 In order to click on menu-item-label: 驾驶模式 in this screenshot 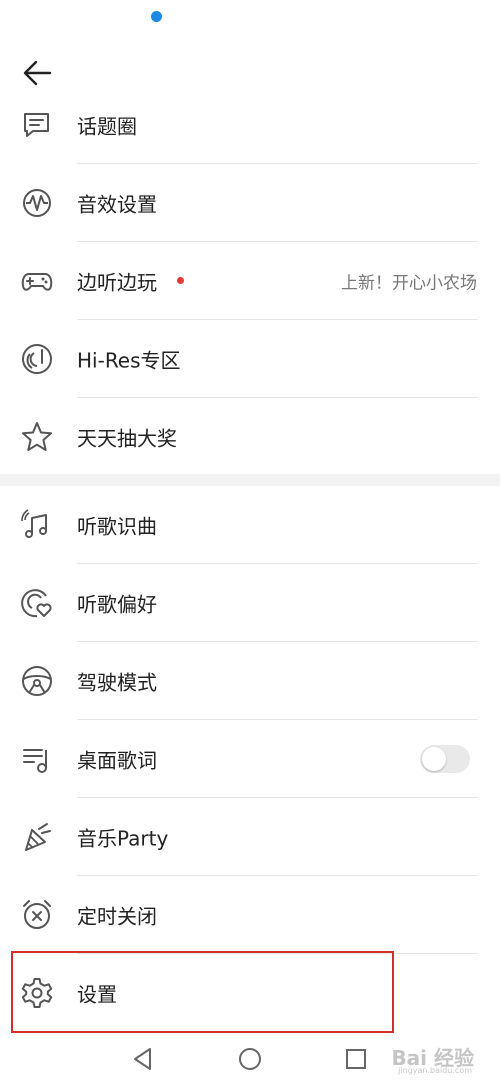, I will do `click(117, 682)`.